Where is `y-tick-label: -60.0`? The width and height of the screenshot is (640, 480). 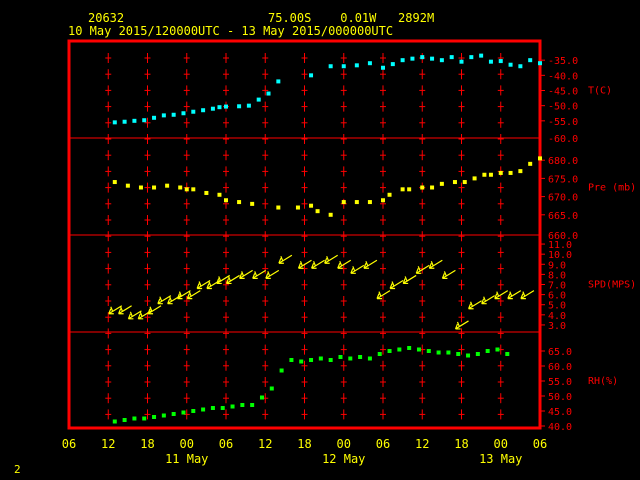 y-tick-label: -60.0 is located at coordinates (563, 139).